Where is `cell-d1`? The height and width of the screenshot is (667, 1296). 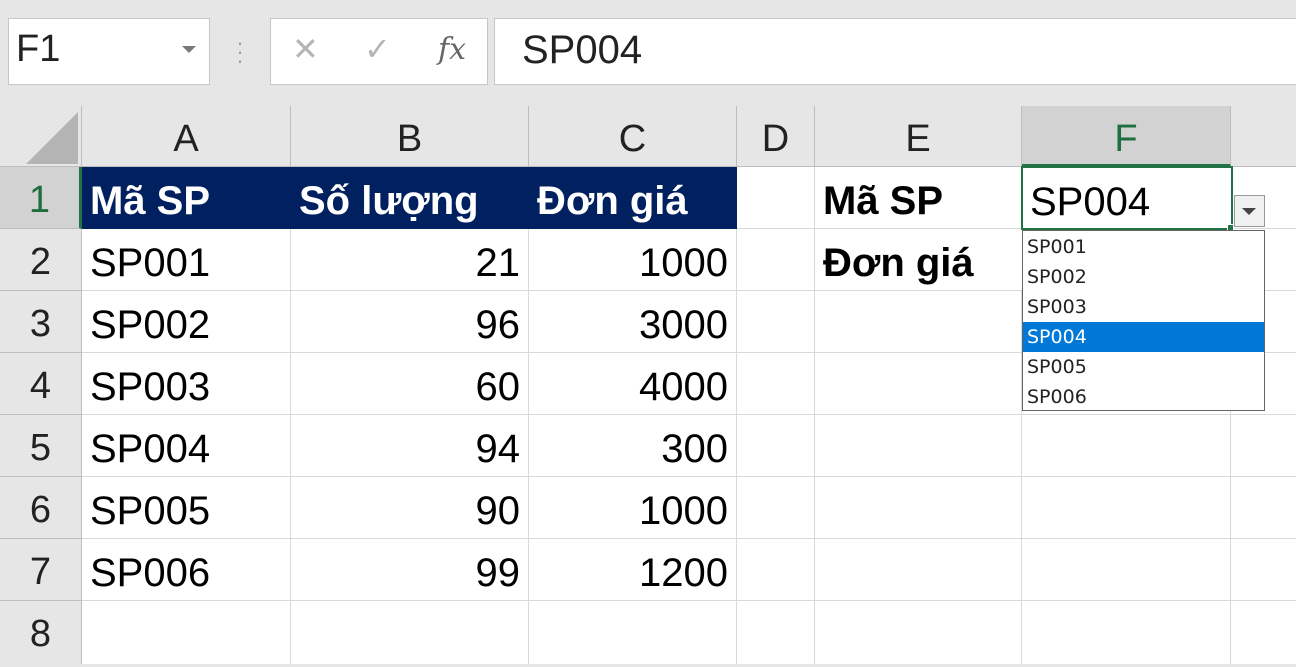 cell-d1 is located at coordinates (776, 198).